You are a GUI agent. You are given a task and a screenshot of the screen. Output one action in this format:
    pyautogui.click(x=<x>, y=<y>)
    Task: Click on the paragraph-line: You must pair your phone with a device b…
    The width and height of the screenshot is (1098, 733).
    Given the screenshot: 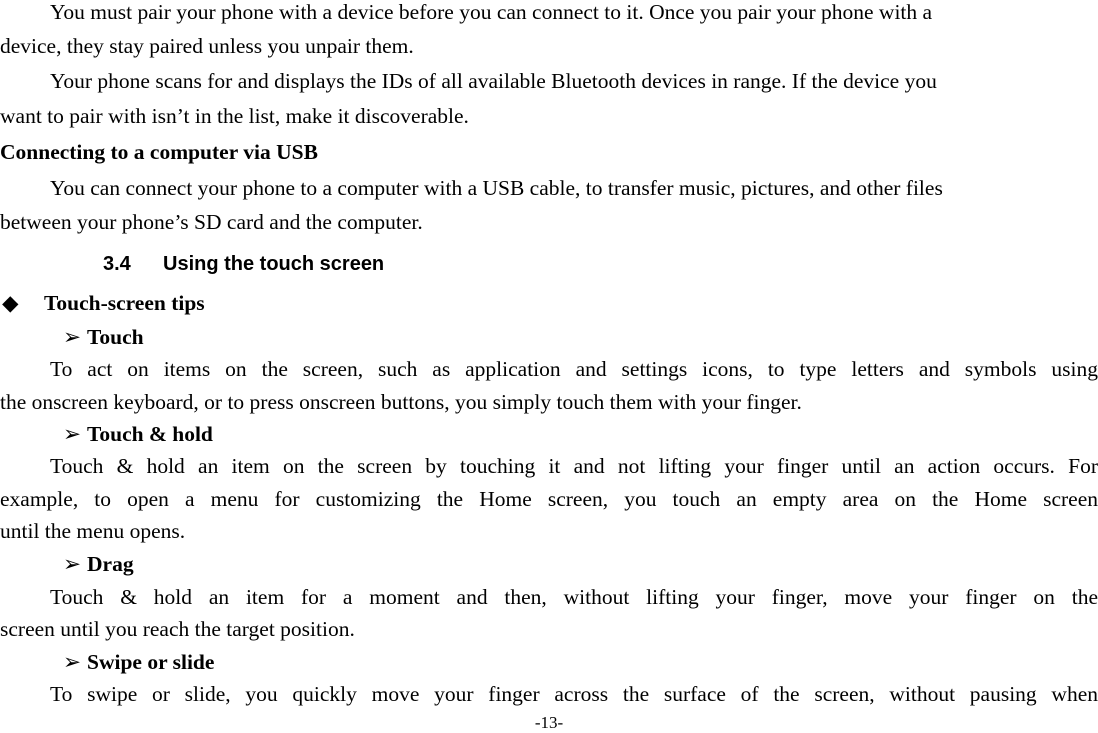 What is the action you would take?
    pyautogui.click(x=491, y=12)
    